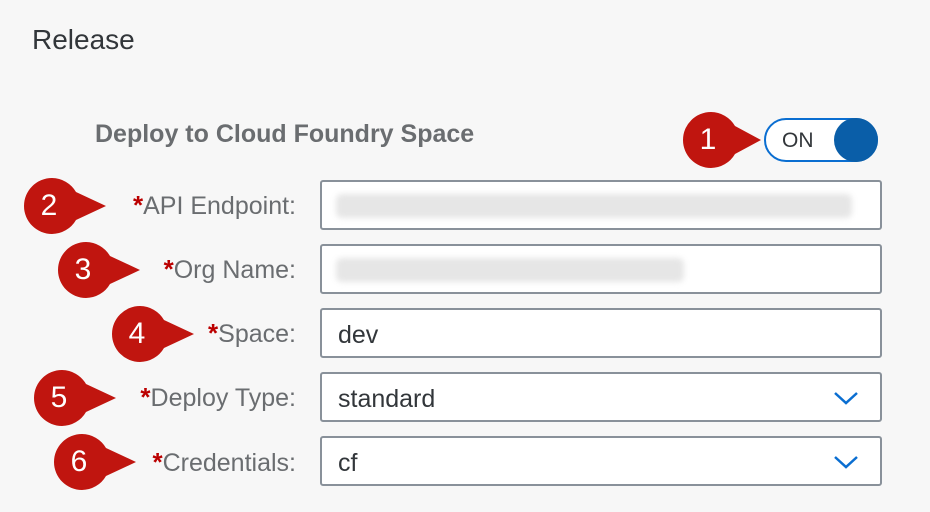 This screenshot has width=930, height=512. What do you see at coordinates (601, 397) in the screenshot?
I see `deploy-type-select: standard` at bounding box center [601, 397].